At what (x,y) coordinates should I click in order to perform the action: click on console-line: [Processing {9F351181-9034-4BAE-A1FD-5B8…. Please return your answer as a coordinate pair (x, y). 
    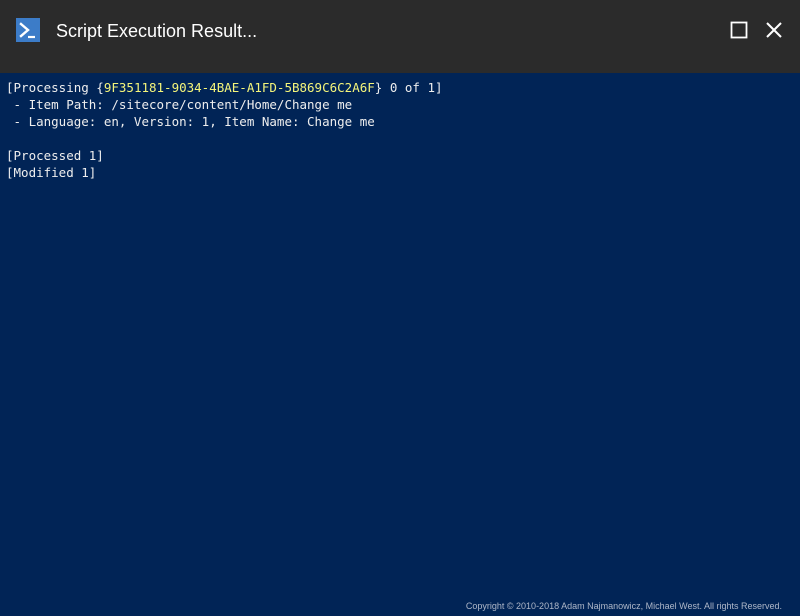
    Looking at the image, I should click on (403, 87).